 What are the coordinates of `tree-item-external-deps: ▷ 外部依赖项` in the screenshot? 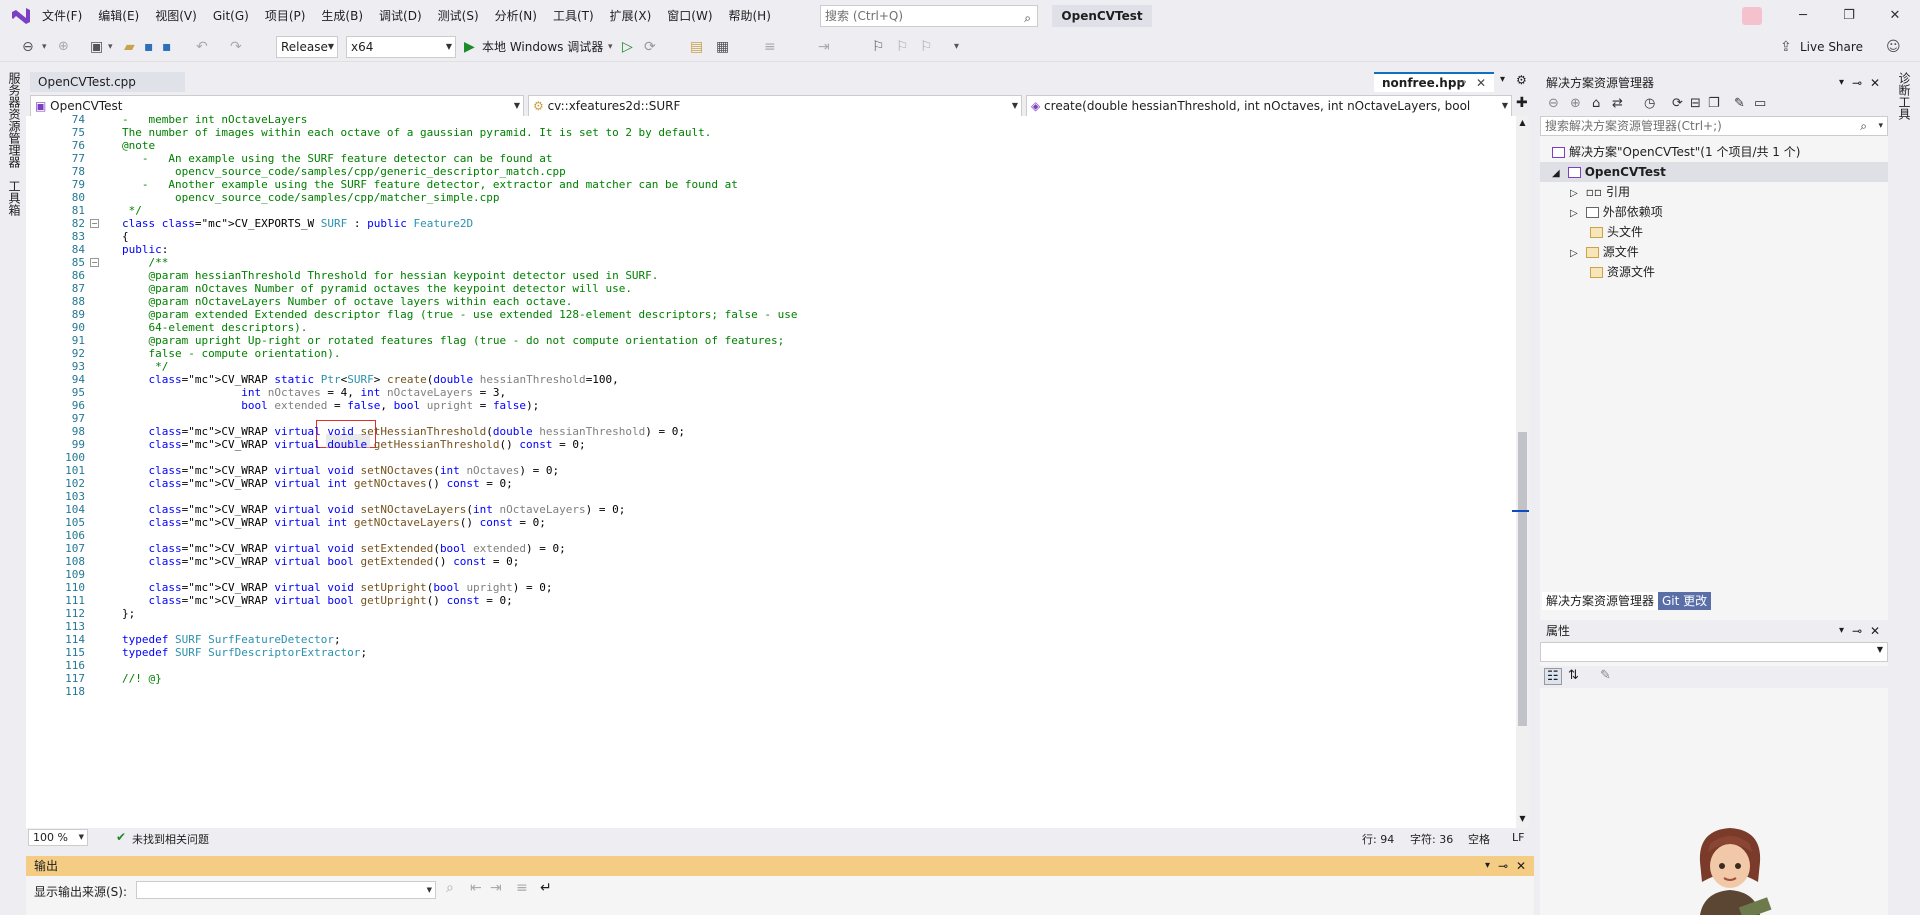 It's located at (1616, 212).